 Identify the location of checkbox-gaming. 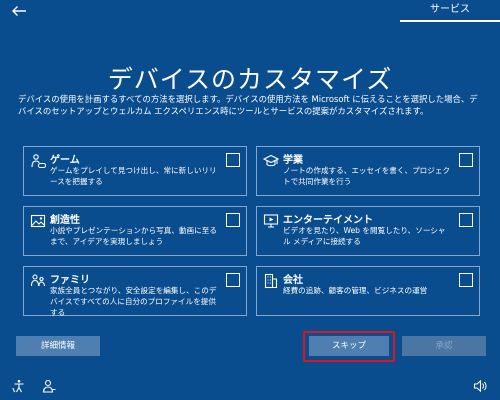
(233, 160).